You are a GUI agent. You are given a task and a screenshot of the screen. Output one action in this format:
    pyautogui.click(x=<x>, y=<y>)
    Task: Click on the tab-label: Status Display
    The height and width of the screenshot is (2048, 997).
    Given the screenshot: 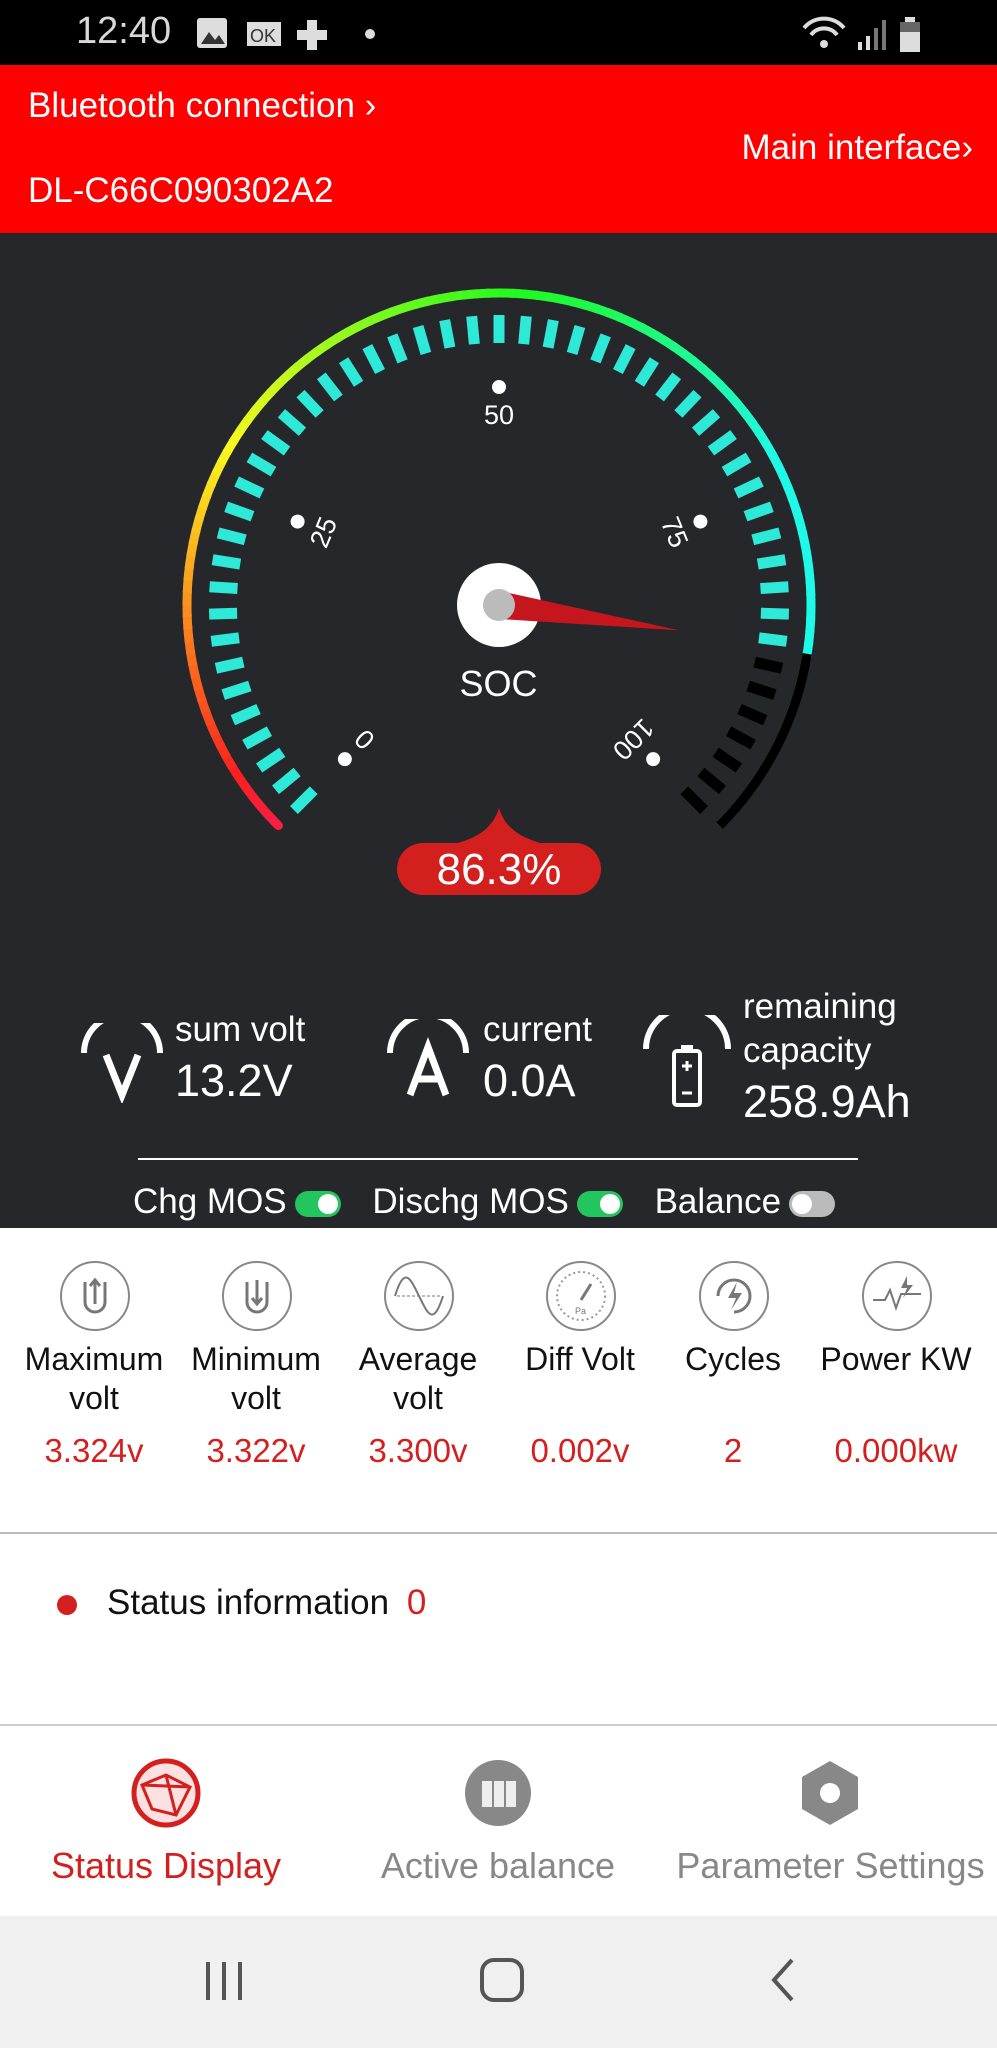 What is the action you would take?
    pyautogui.click(x=166, y=1865)
    